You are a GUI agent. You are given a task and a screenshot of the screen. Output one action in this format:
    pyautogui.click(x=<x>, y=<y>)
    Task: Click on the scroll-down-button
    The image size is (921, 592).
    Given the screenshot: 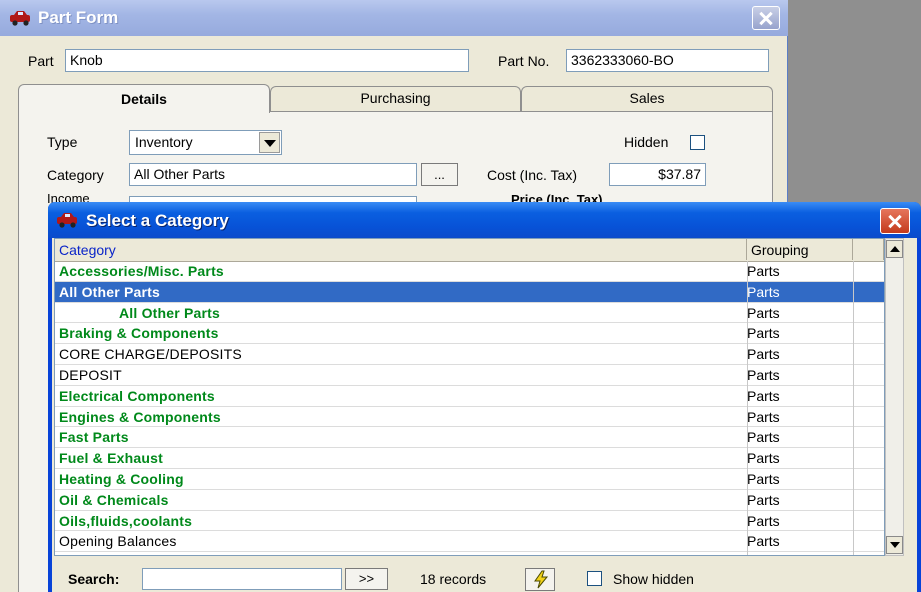 What is the action you would take?
    pyautogui.click(x=894, y=545)
    